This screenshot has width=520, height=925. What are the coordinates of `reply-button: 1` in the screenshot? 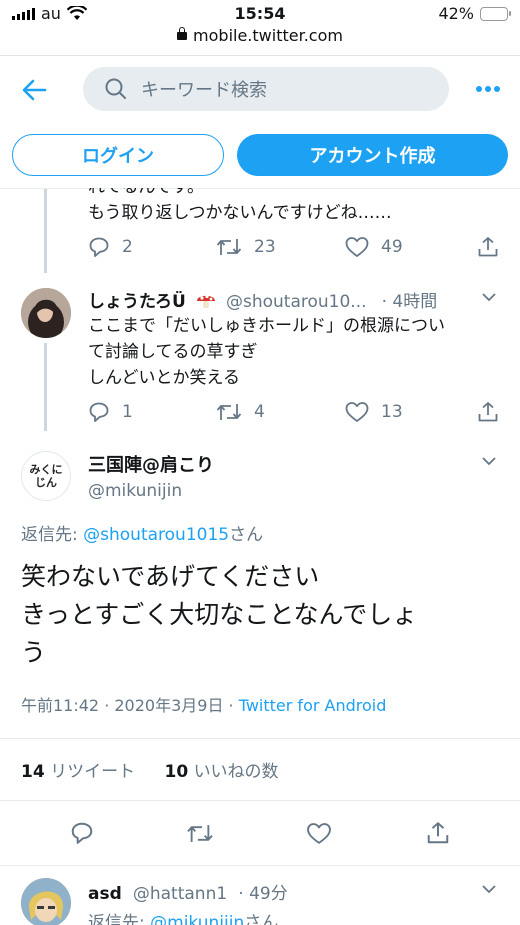 It's located at (110, 412).